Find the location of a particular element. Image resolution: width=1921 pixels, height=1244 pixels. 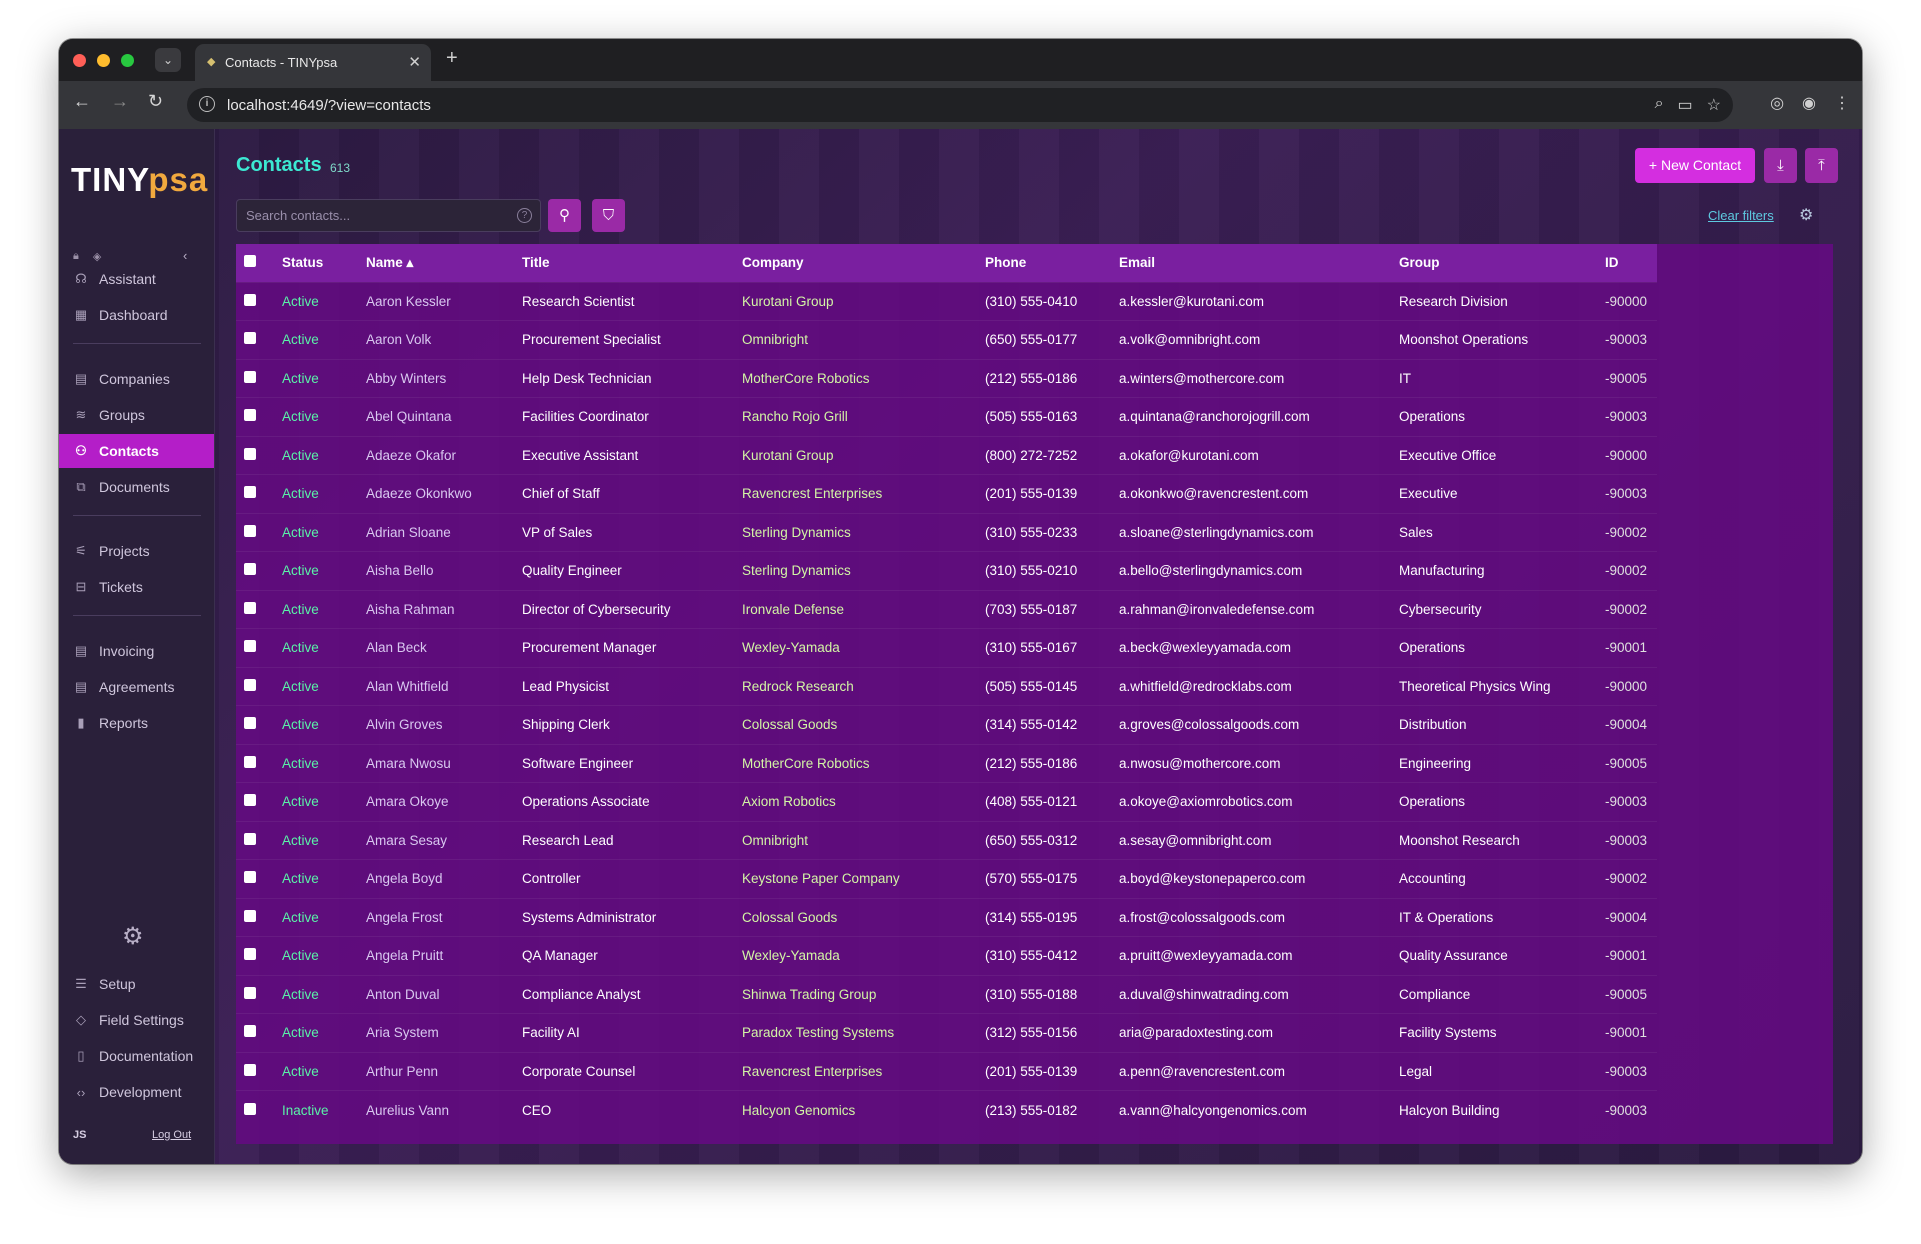

sidebar-item-companies: ▤ Companies is located at coordinates (136, 379).